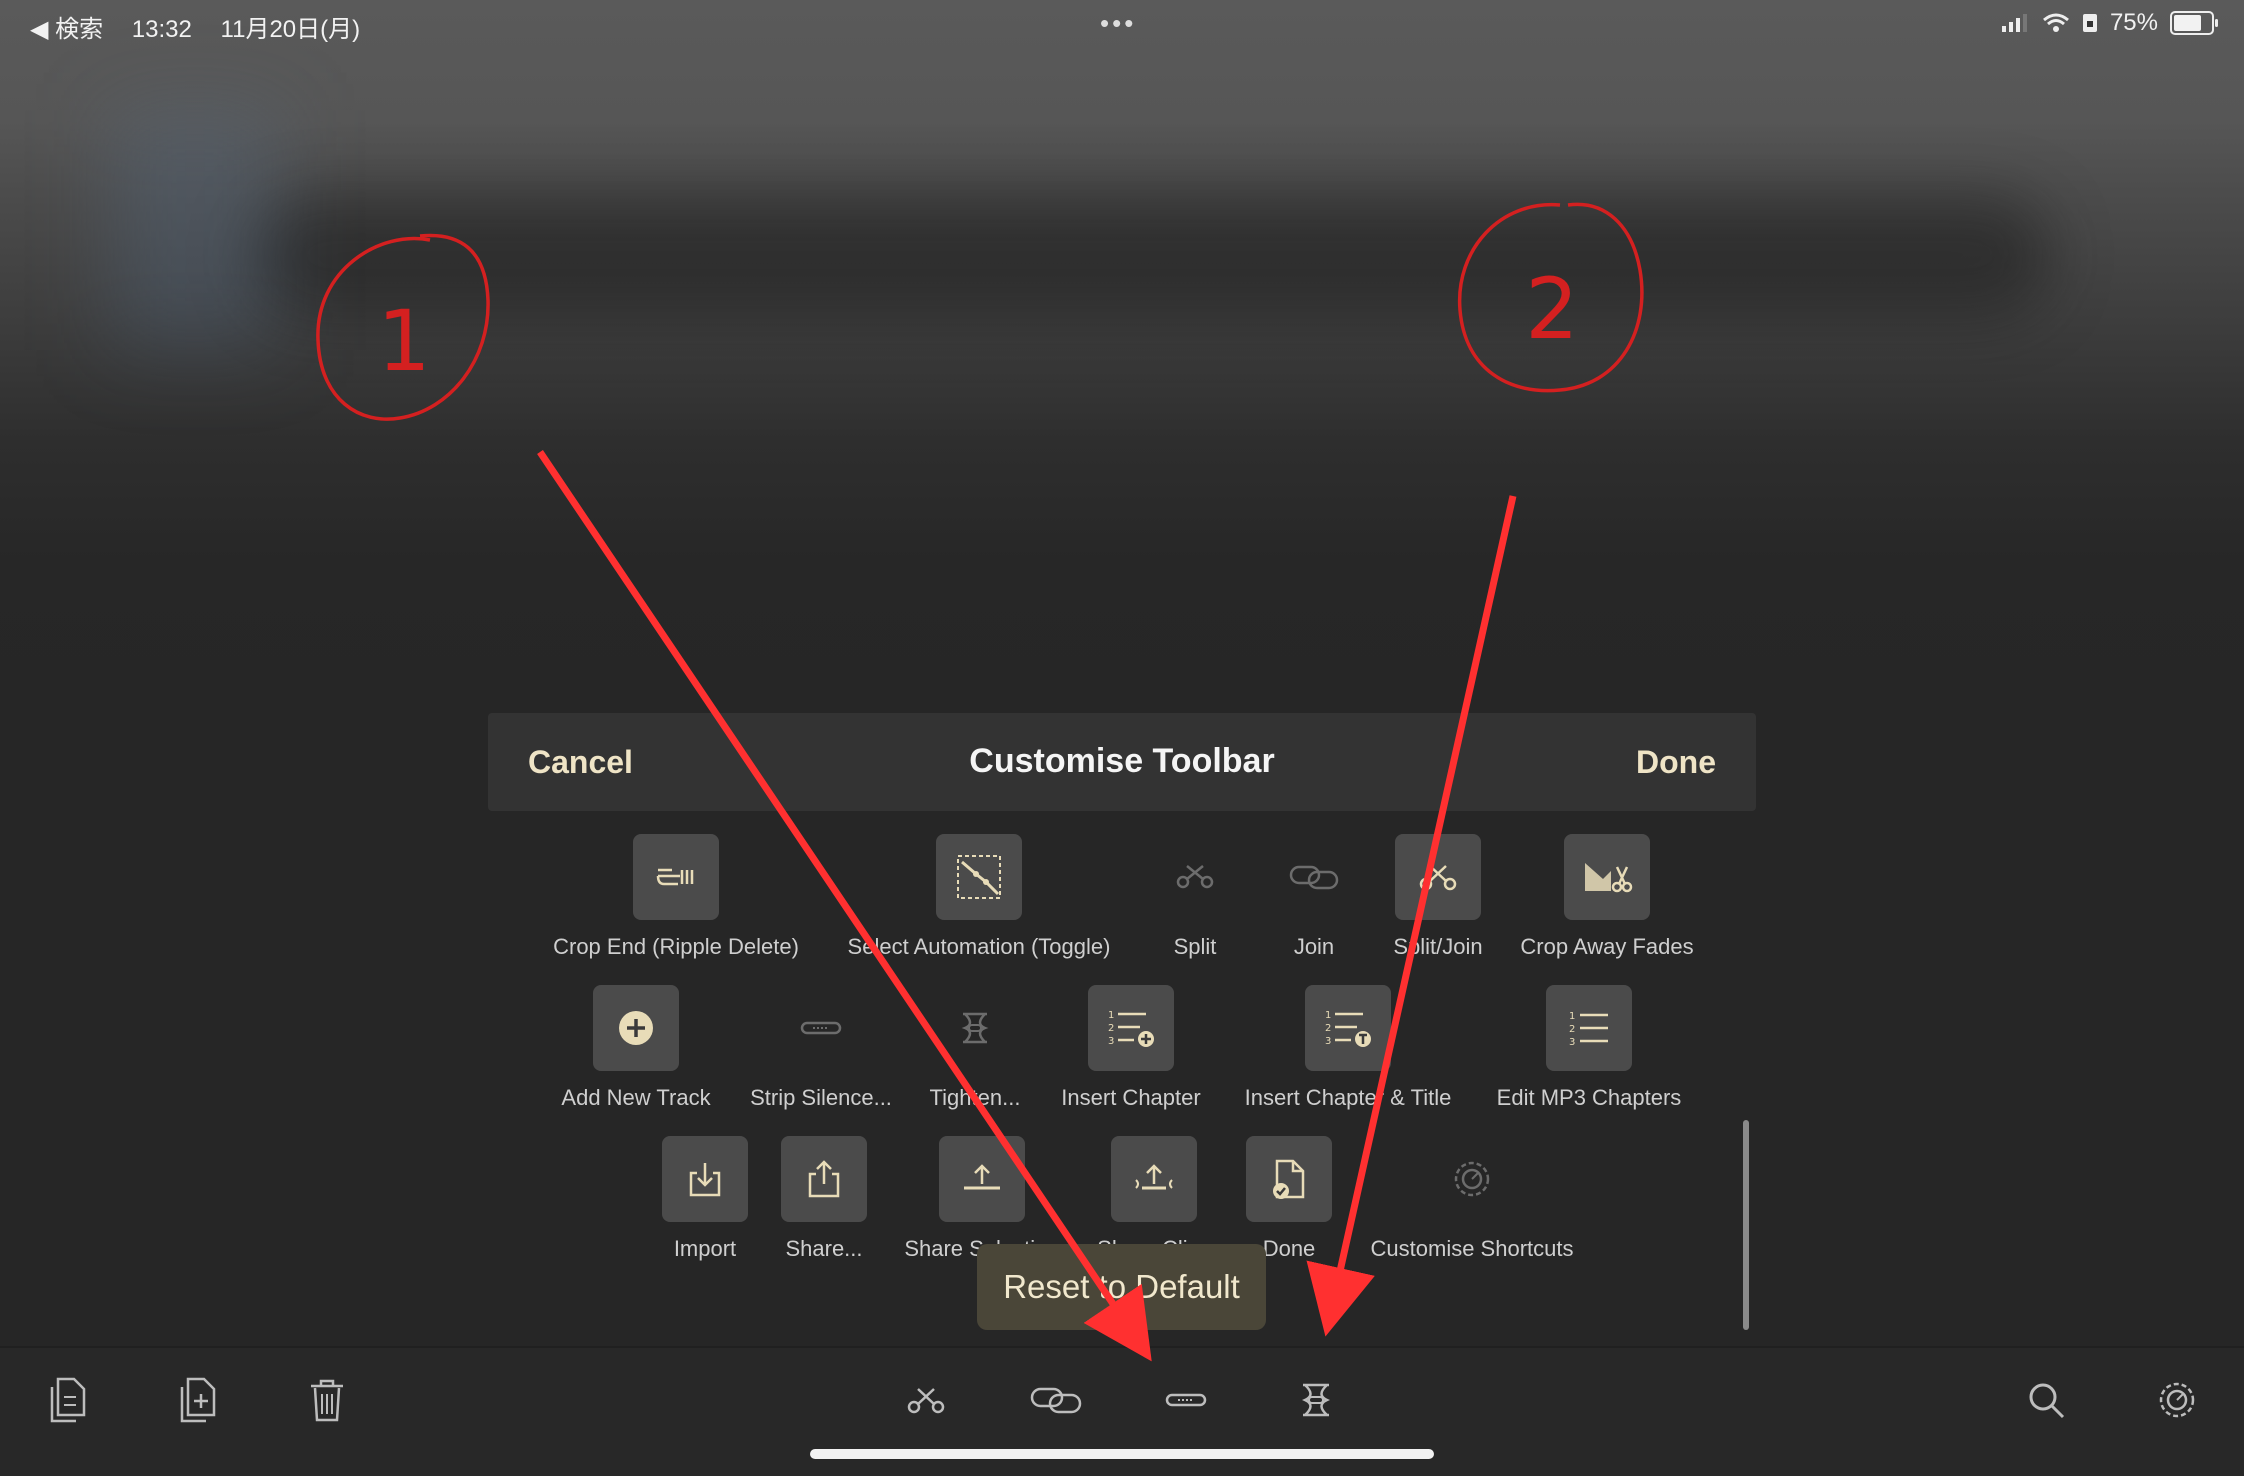  I want to click on done-document-icon, so click(1289, 1179).